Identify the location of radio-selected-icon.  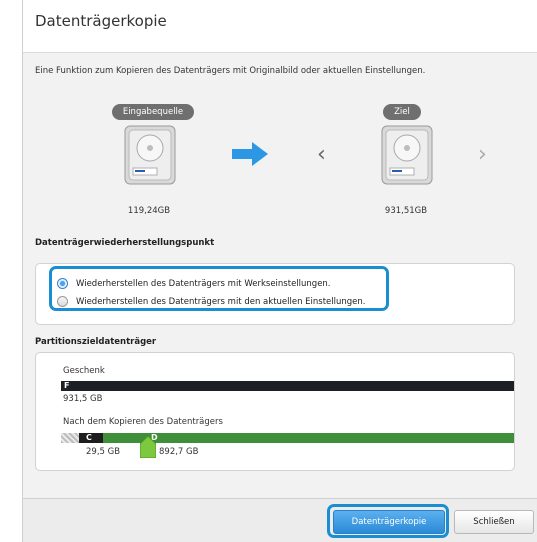
(62, 283).